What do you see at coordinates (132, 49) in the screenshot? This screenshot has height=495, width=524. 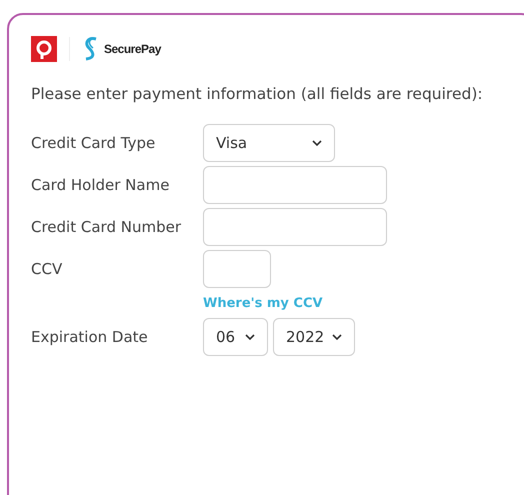 I see `brand-name: SecurePay` at bounding box center [132, 49].